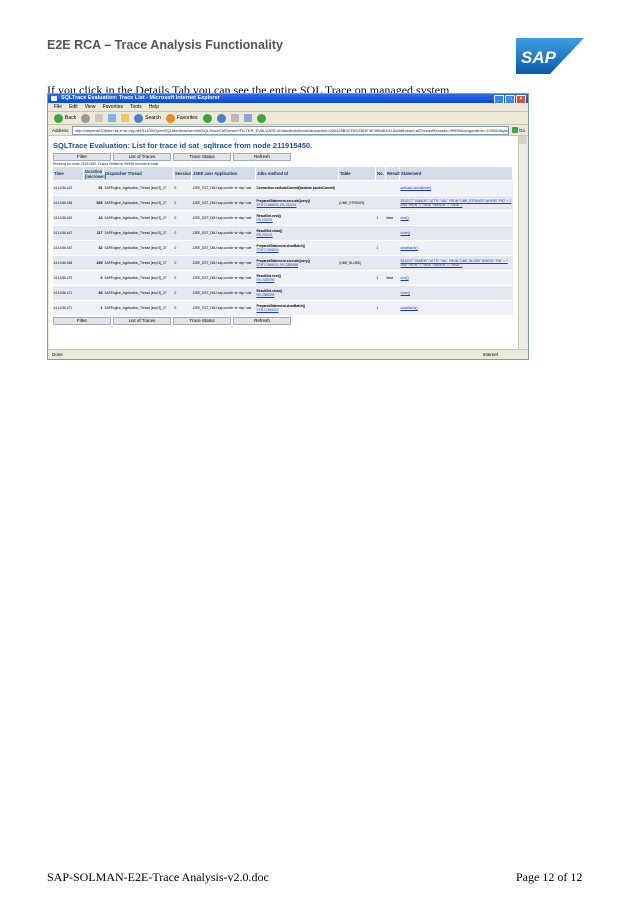 Image resolution: width=638 pixels, height=903 pixels. I want to click on menu-file: File, so click(58, 107).